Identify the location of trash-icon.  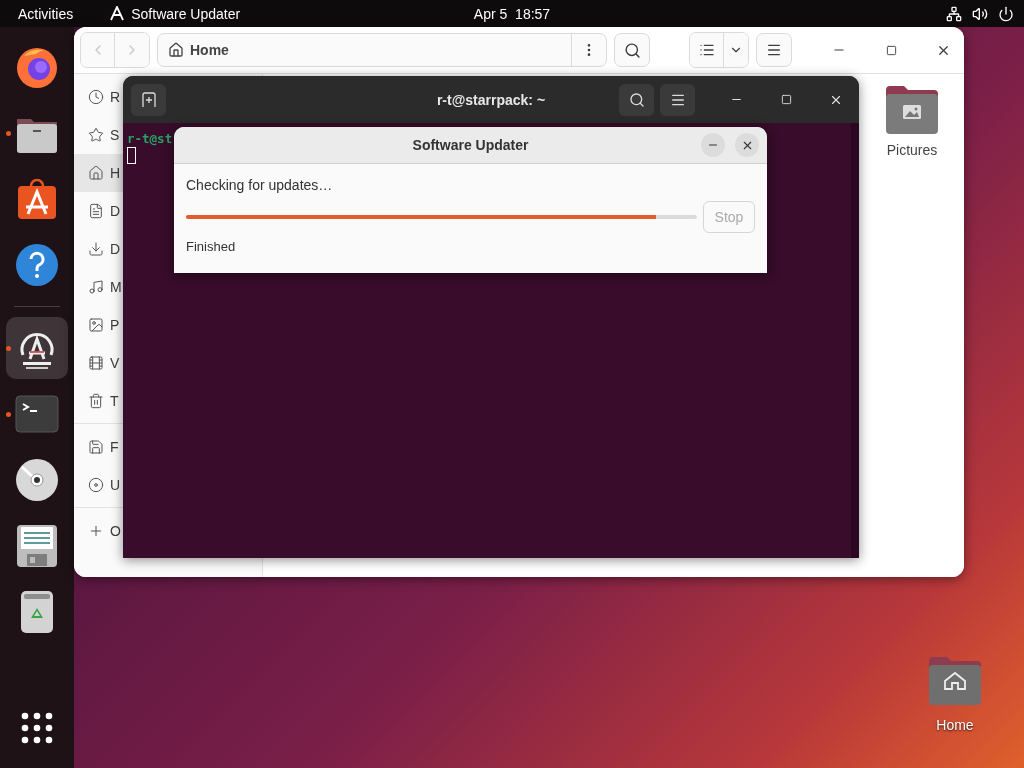
(96, 401).